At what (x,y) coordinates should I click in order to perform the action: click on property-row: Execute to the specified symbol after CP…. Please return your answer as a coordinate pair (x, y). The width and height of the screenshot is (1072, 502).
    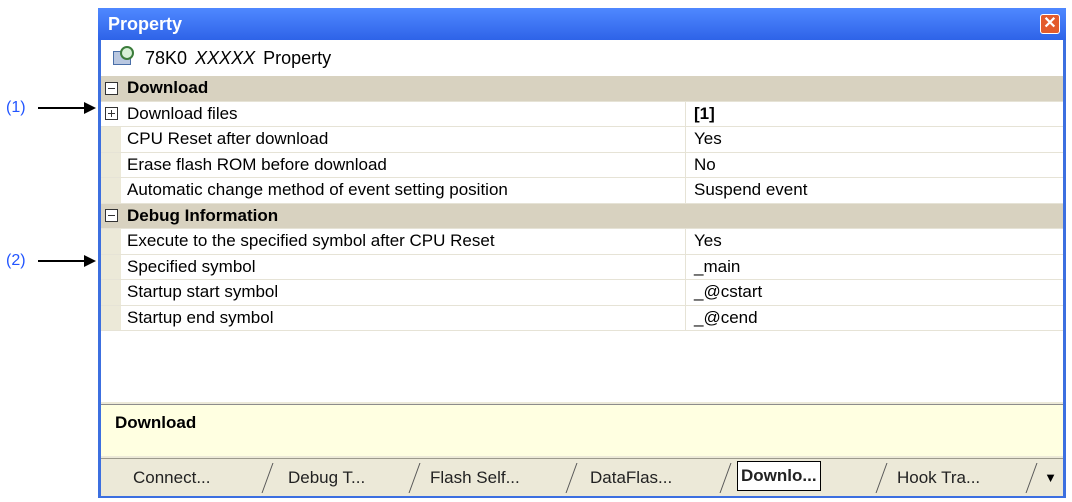
    Looking at the image, I should click on (582, 242).